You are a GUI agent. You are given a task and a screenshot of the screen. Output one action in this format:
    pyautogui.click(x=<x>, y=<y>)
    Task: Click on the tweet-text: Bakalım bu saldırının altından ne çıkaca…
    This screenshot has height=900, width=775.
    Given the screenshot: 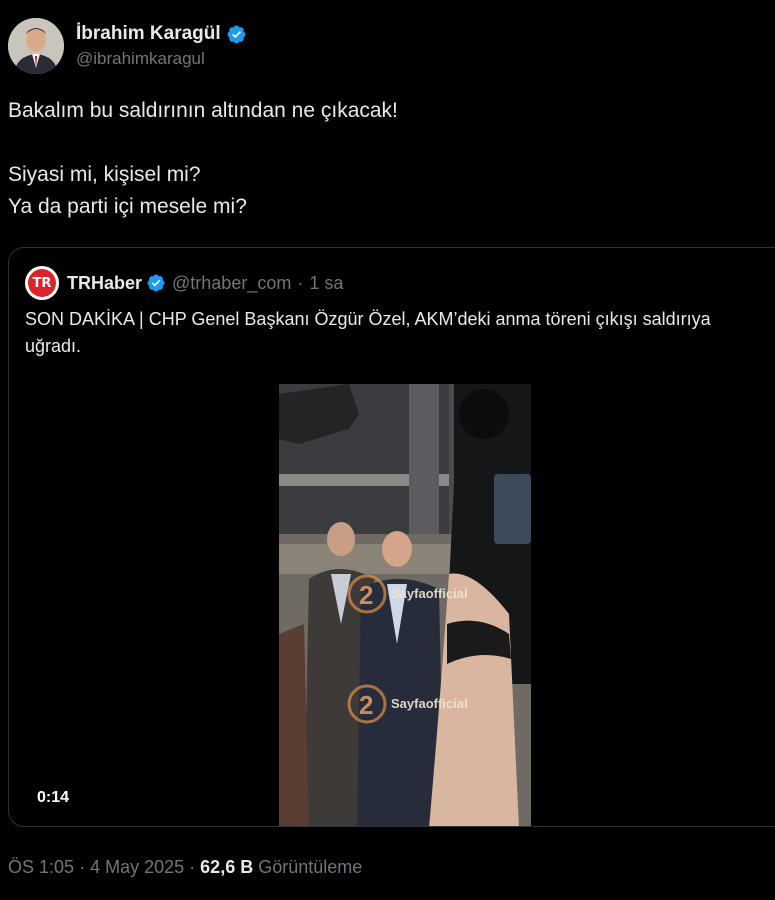 What is the action you would take?
    pyautogui.click(x=378, y=159)
    